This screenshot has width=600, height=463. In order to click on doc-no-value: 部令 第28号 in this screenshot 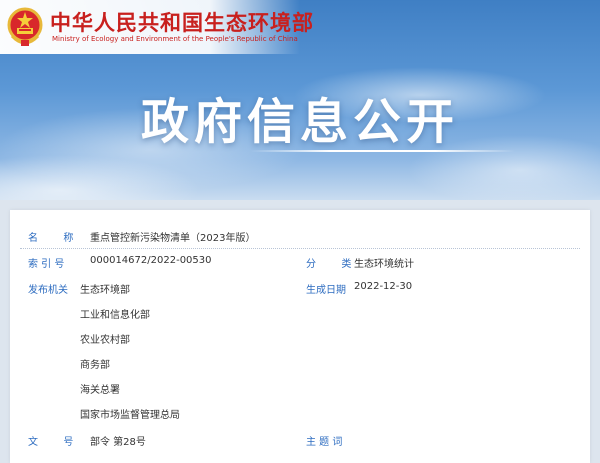, I will do `click(118, 442)`.